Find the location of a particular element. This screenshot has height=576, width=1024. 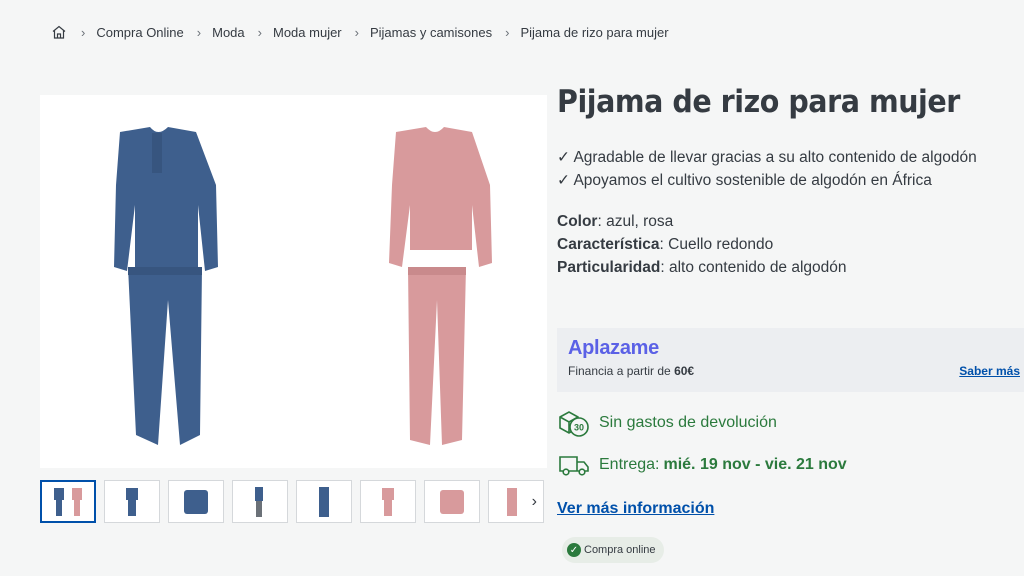

compra-online-badge: ✓ Compra online is located at coordinates (613, 550).